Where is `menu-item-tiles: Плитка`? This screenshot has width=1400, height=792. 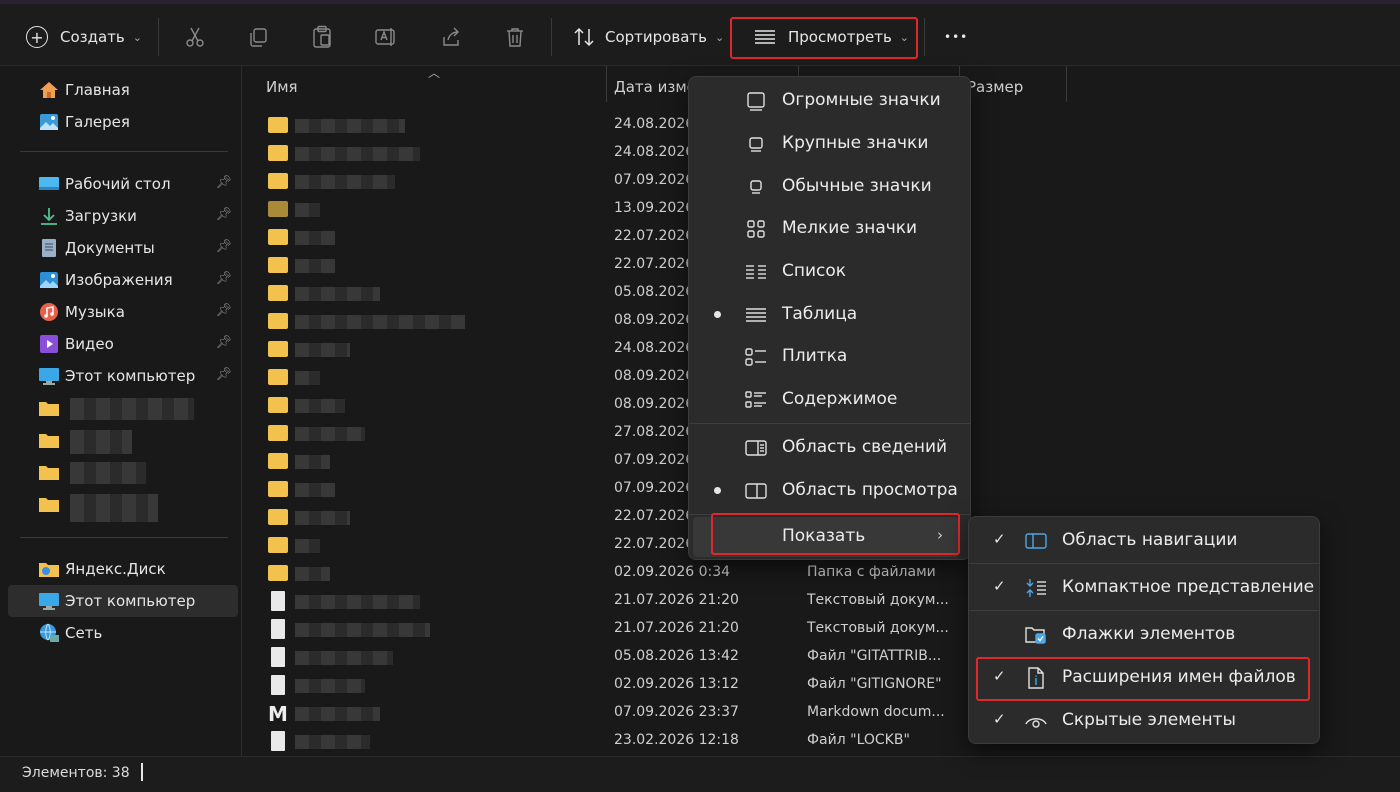 menu-item-tiles: Плитка is located at coordinates (829, 357).